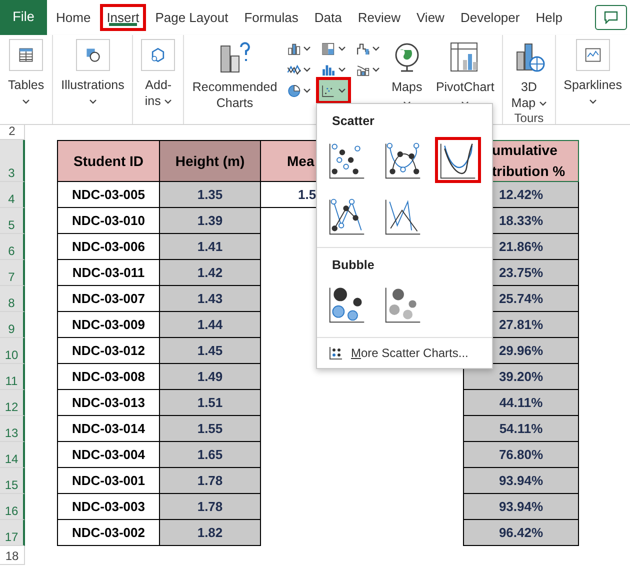 The height and width of the screenshot is (570, 630). What do you see at coordinates (26, 79) in the screenshot?
I see `ribbon-button: Tables` at bounding box center [26, 79].